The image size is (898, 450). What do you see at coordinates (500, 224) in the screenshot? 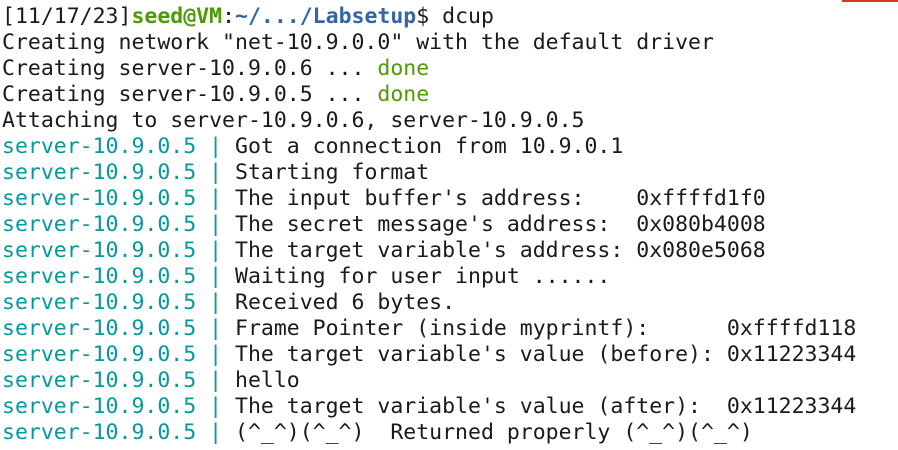
I see `log-message: The secret message's address: 0x080b4008` at bounding box center [500, 224].